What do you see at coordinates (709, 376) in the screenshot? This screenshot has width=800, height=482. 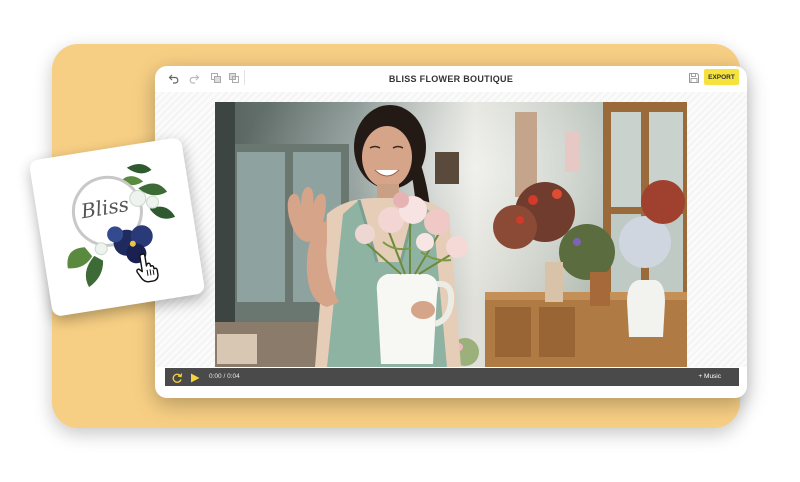 I see `add-music-button: + Music` at bounding box center [709, 376].